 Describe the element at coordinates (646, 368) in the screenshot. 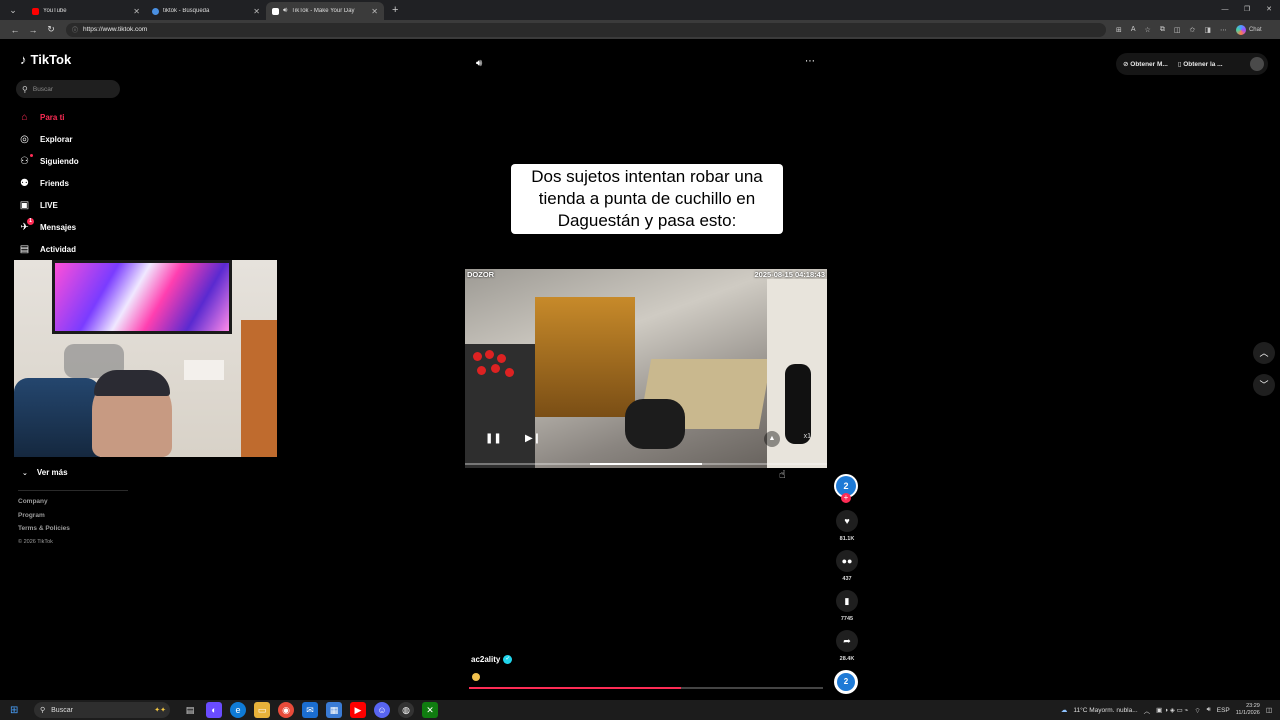

I see `video-player: DOZOR 2025-08-15 04:18:43 ❚❚ ▶❙ ▲ x1` at that location.